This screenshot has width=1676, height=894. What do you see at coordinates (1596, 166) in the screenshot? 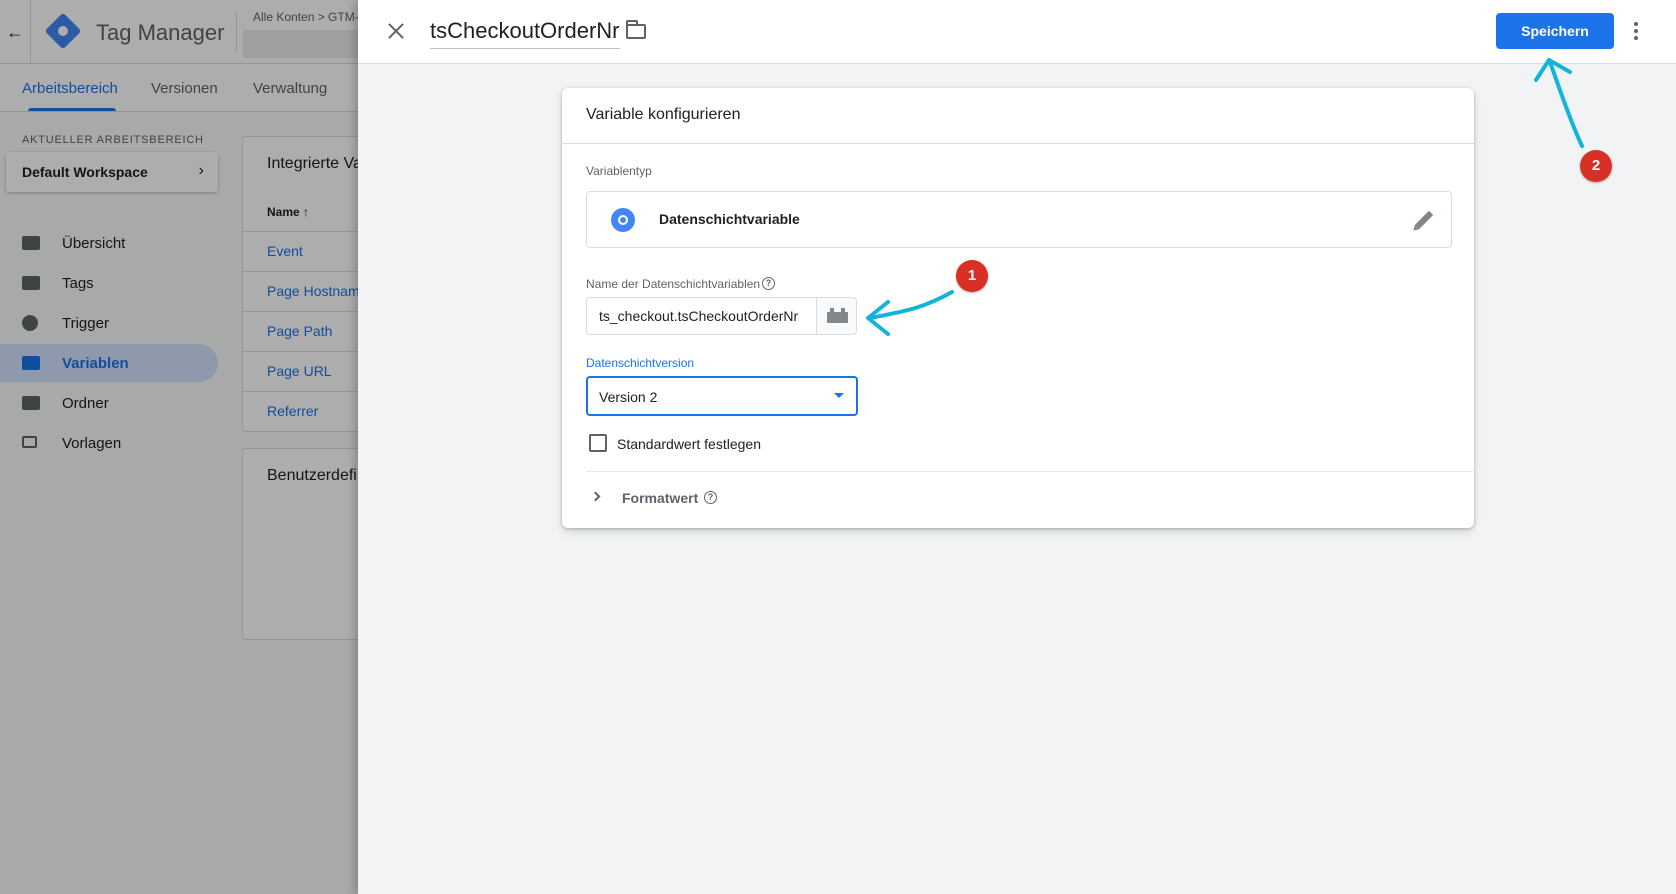
I see `annotation-badge-2: 2` at bounding box center [1596, 166].